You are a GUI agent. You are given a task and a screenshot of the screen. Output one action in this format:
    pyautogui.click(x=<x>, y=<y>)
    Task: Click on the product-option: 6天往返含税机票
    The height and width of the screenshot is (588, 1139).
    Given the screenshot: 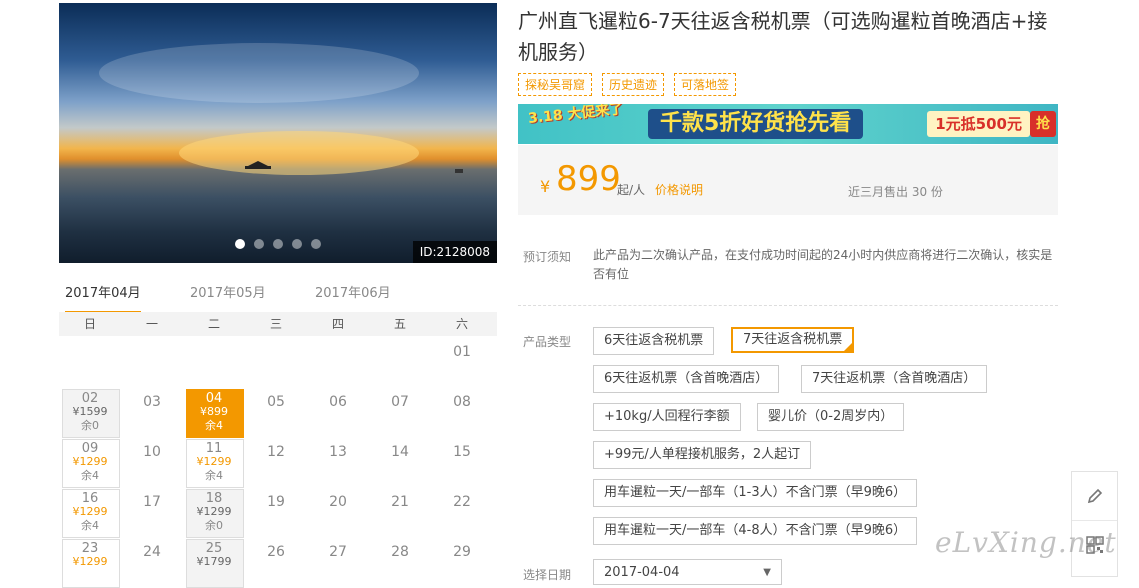 What is the action you would take?
    pyautogui.click(x=654, y=341)
    